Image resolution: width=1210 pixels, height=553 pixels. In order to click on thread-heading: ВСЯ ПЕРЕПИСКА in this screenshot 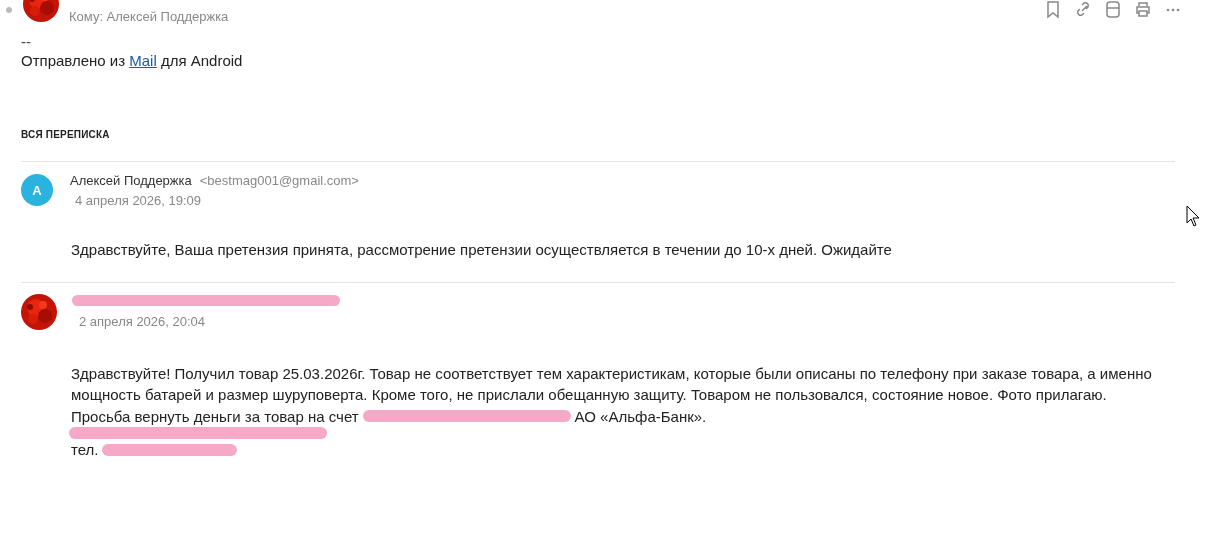, I will do `click(66, 134)`.